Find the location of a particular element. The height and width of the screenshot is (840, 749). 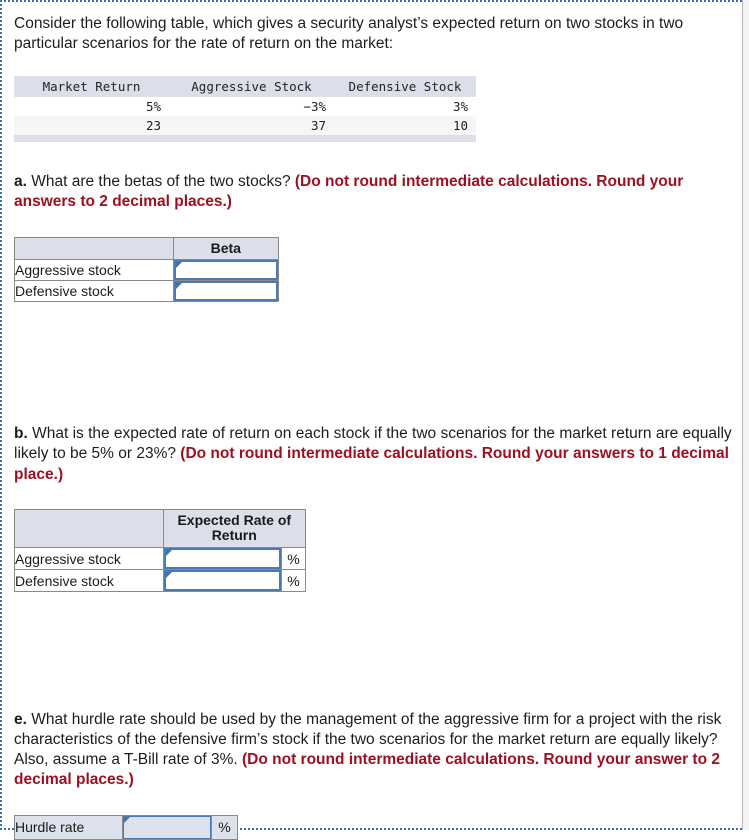

hurdle-unit: % is located at coordinates (224, 827).